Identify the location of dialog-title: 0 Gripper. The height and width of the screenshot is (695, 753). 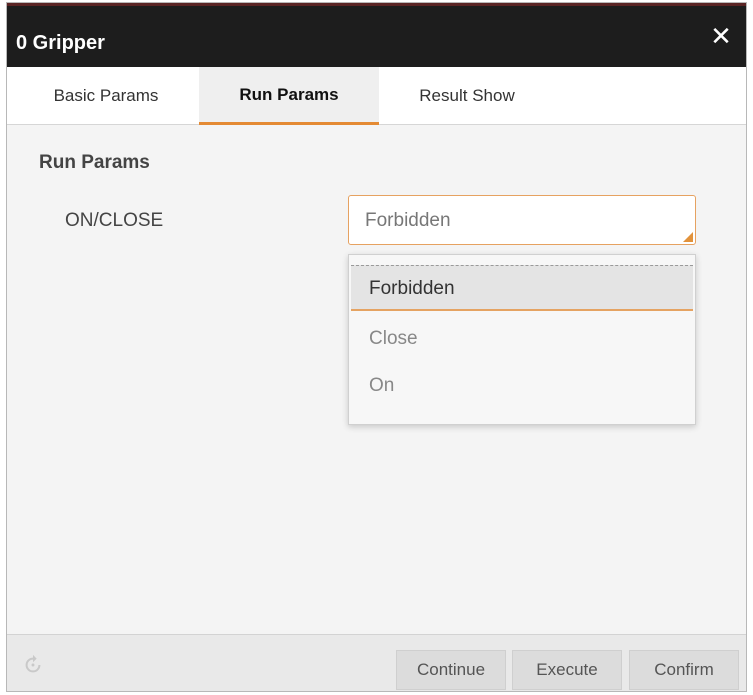
(60, 43).